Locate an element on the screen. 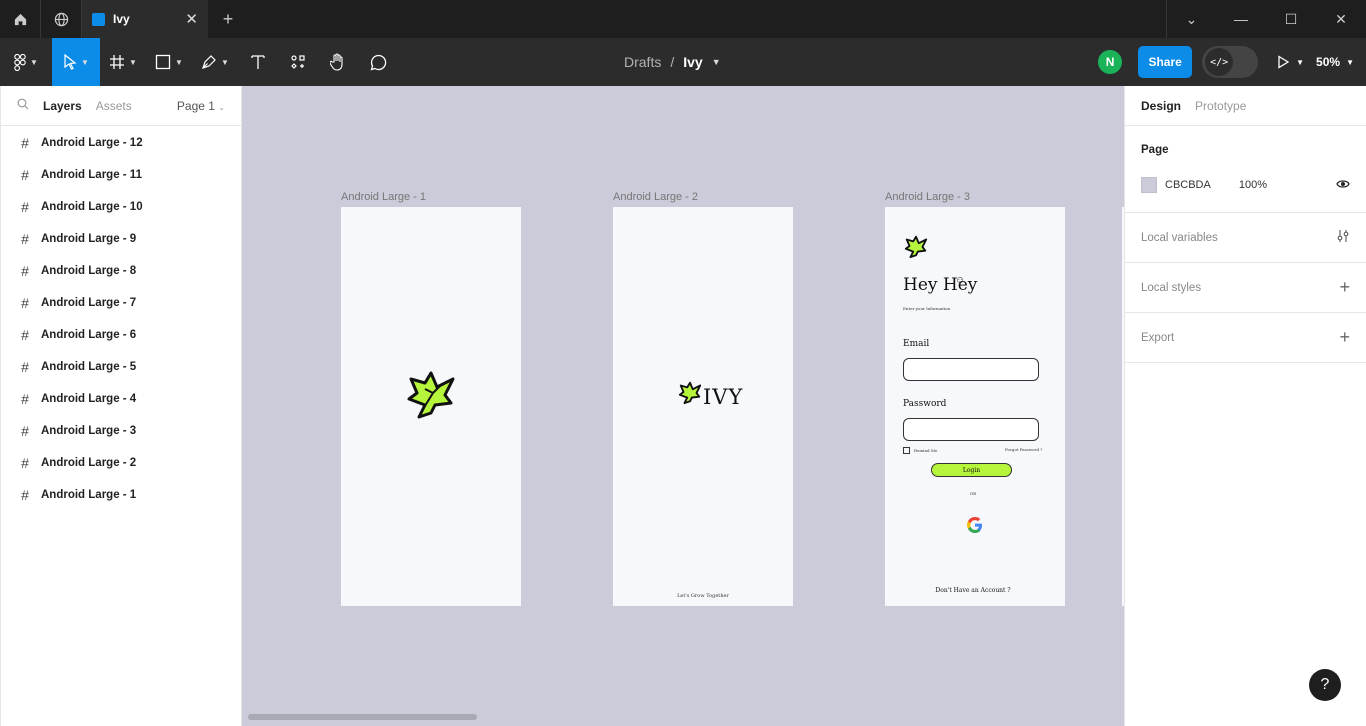 Image resolution: width=1366 pixels, height=726 pixels. layer-item: # Android Large - 8 is located at coordinates (121, 271).